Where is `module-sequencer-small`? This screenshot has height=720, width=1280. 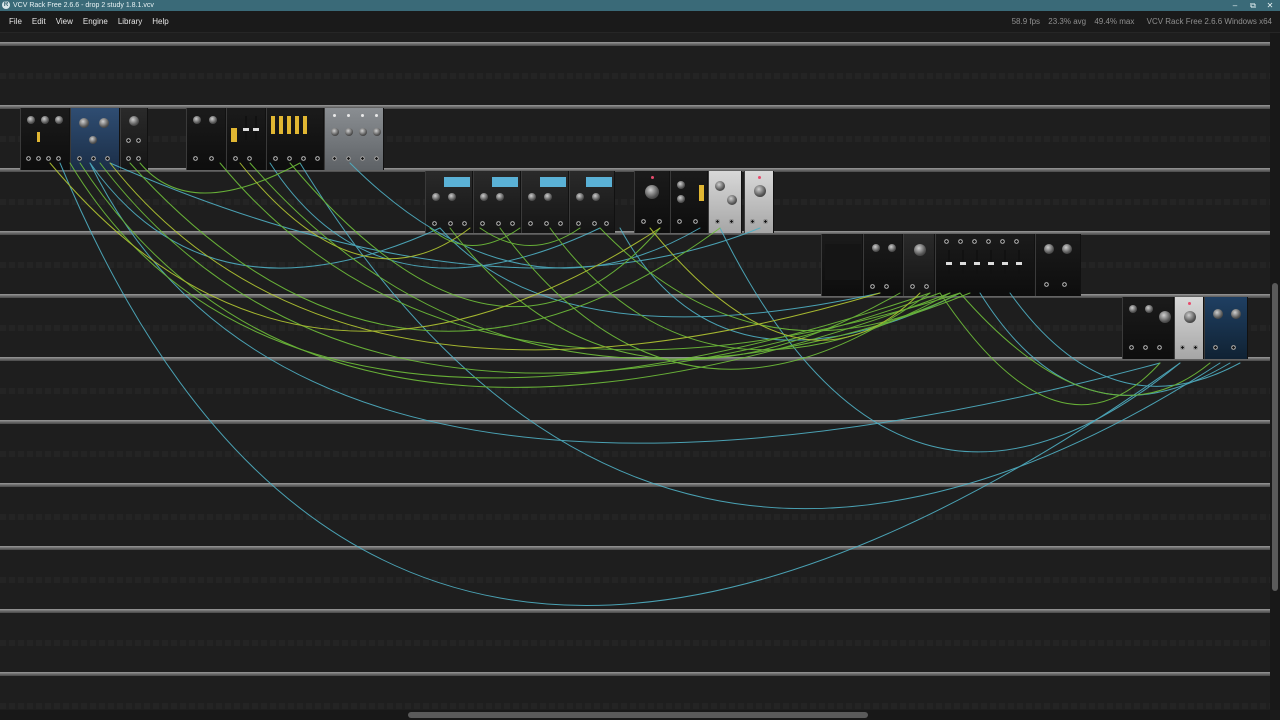
module-sequencer-small is located at coordinates (1148, 328).